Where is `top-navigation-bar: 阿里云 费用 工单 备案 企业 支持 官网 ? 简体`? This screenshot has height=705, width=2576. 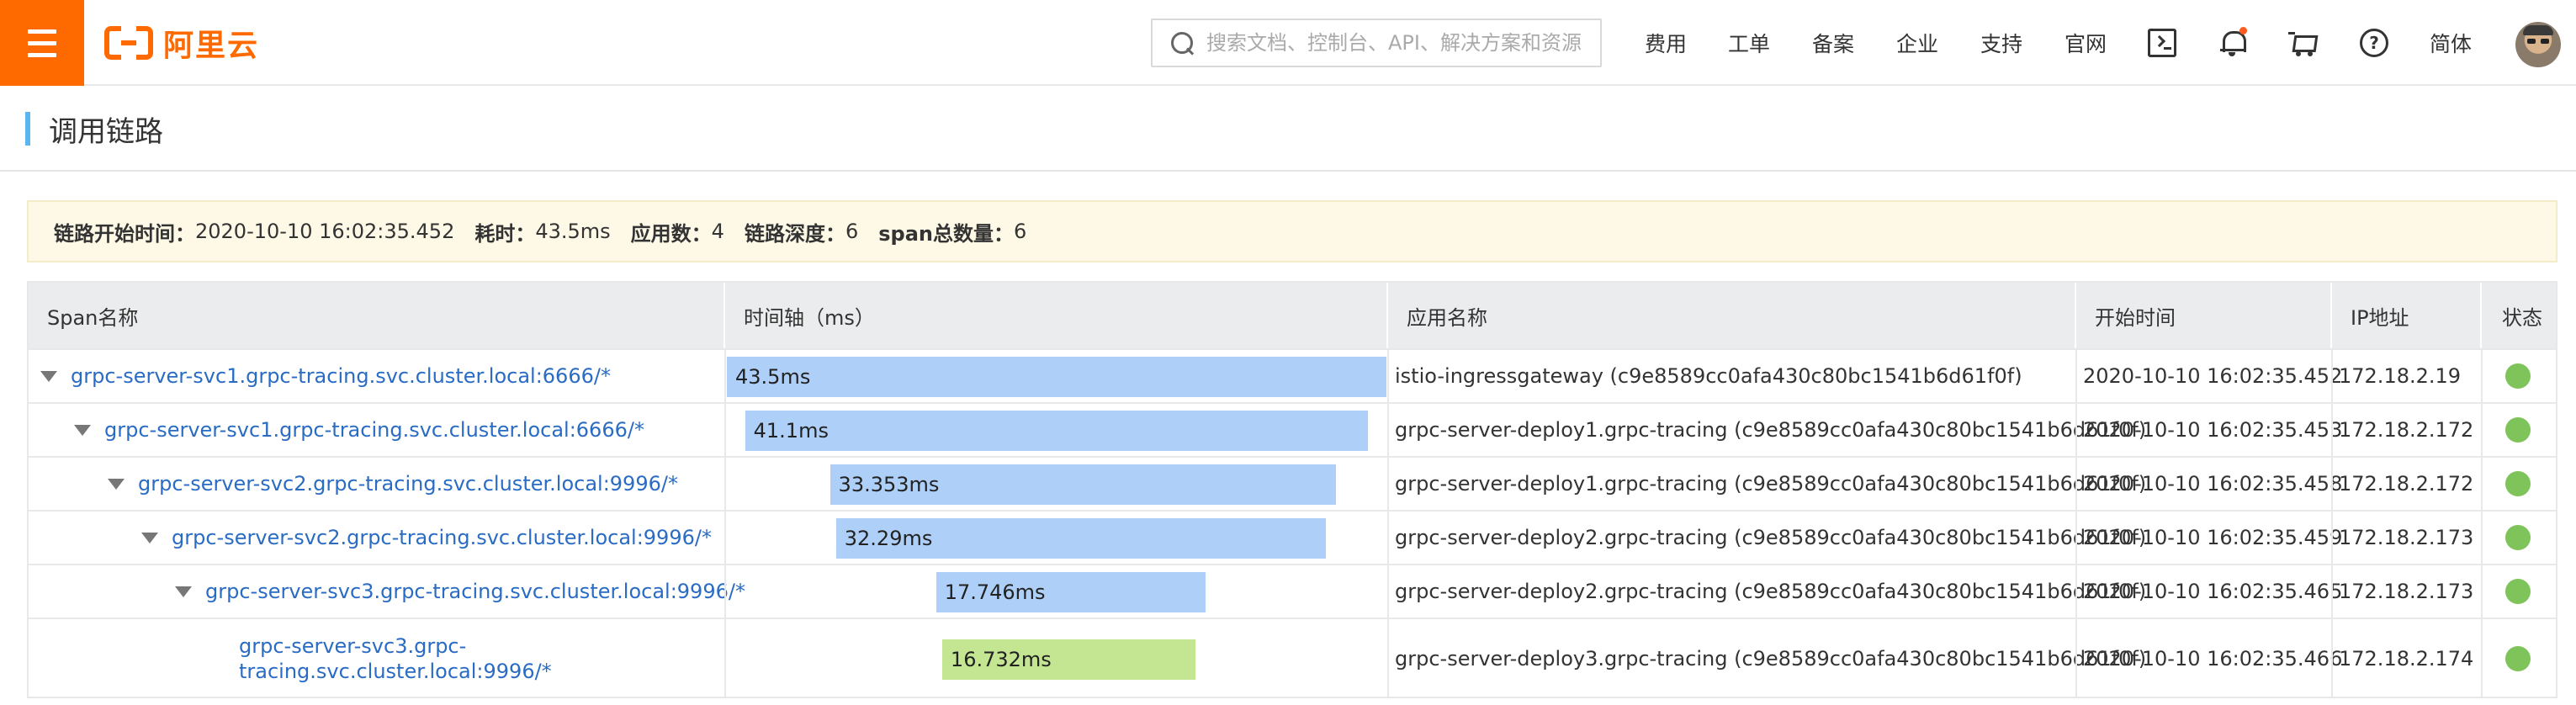 top-navigation-bar: 阿里云 费用 工单 备案 企业 支持 官网 ? 简体 is located at coordinates (1288, 43).